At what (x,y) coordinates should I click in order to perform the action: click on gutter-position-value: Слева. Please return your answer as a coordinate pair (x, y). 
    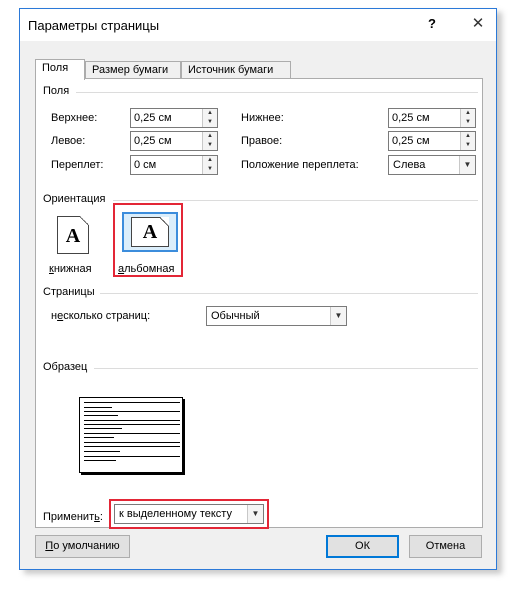
    Looking at the image, I should click on (409, 165).